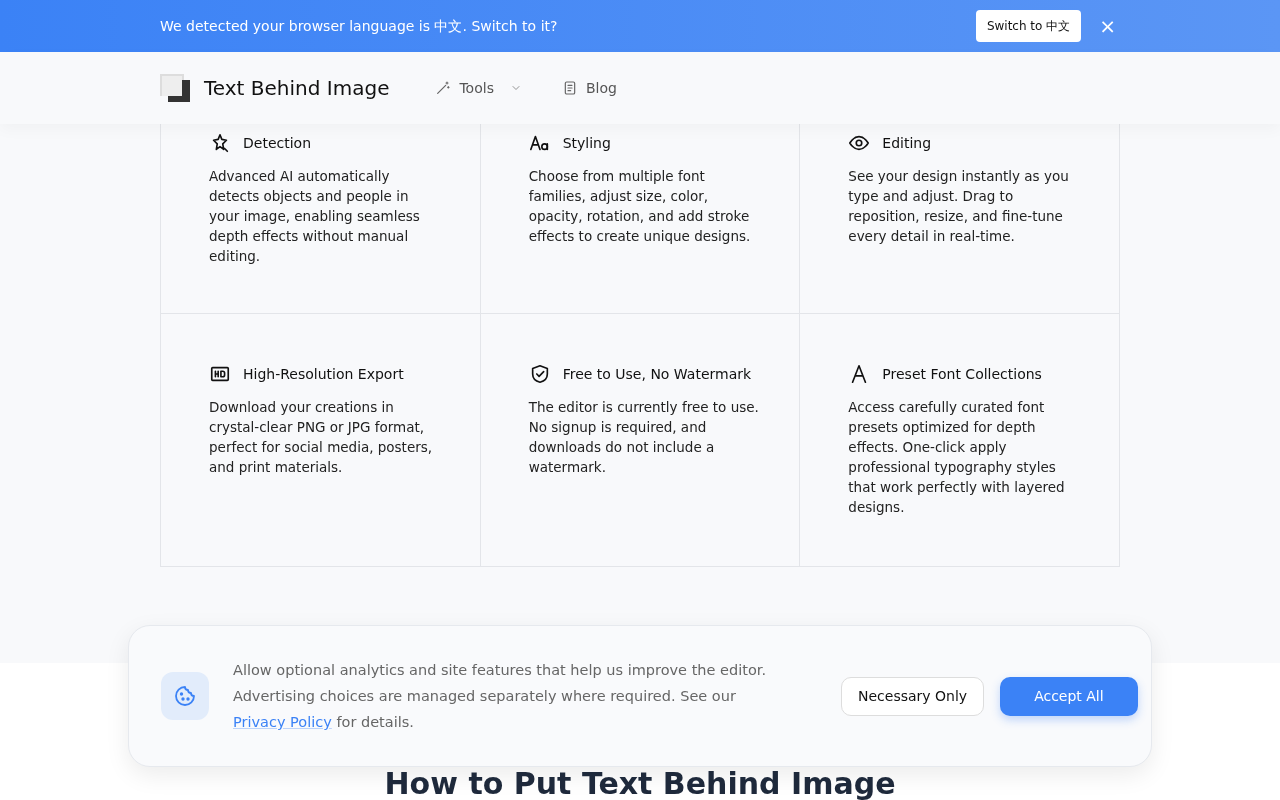  I want to click on privacy-policy-link: Privacy Policy, so click(282, 722).